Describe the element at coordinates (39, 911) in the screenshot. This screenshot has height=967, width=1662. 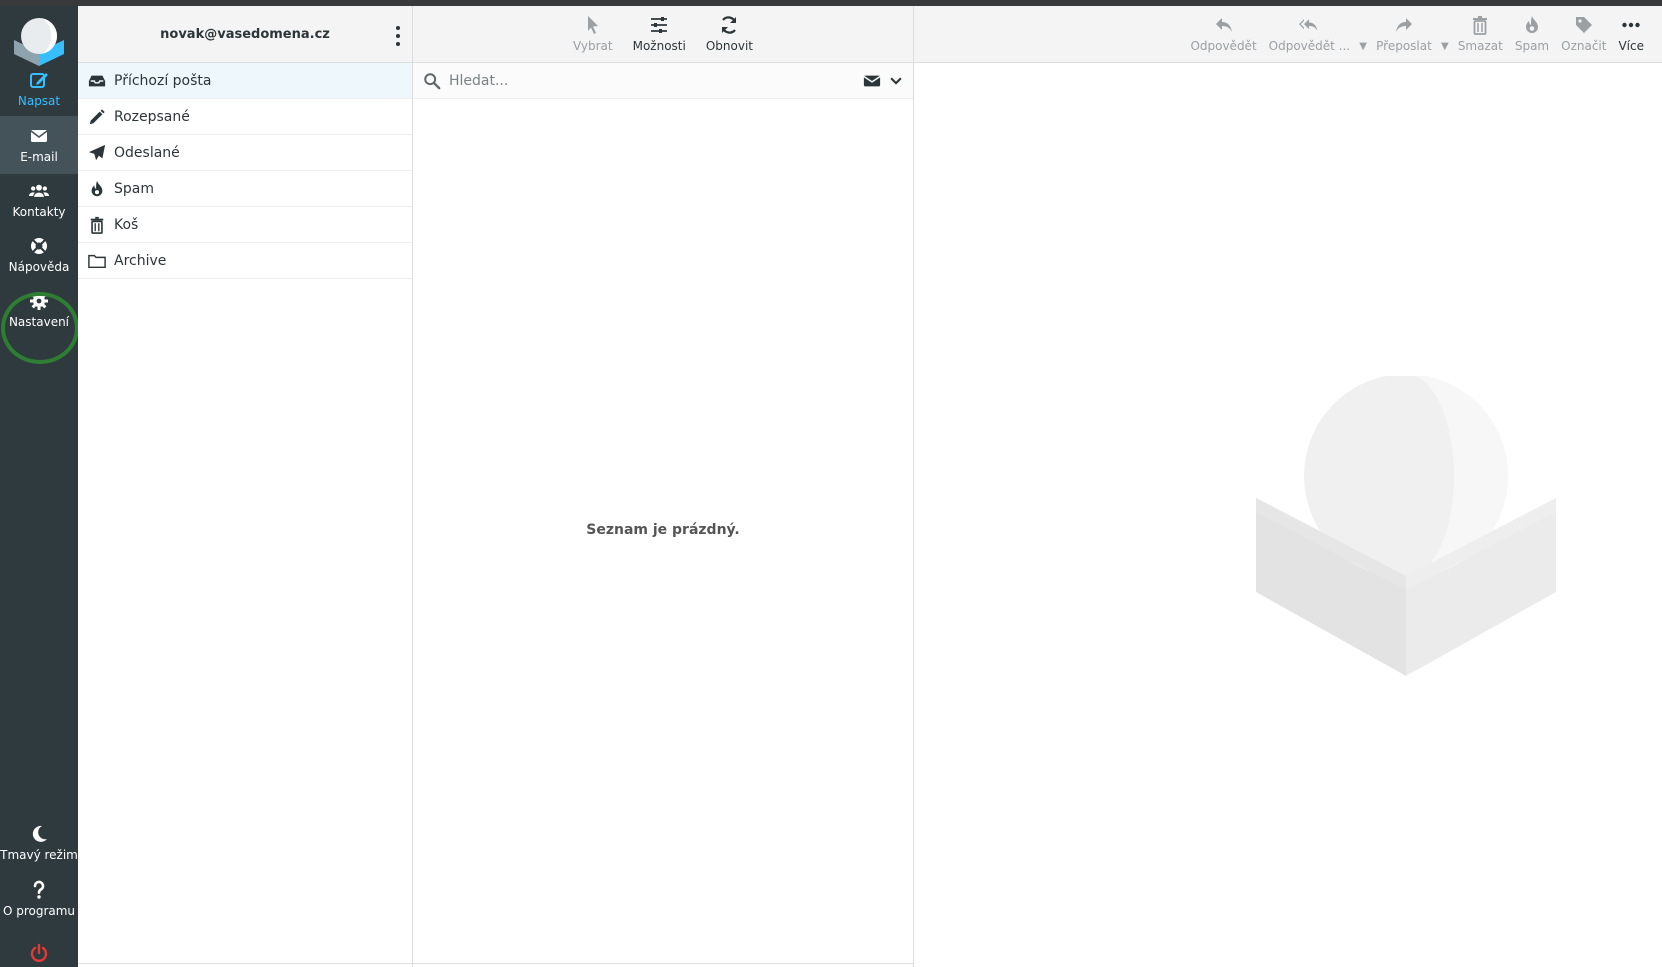
I see `nav-about-label: O programu` at that location.